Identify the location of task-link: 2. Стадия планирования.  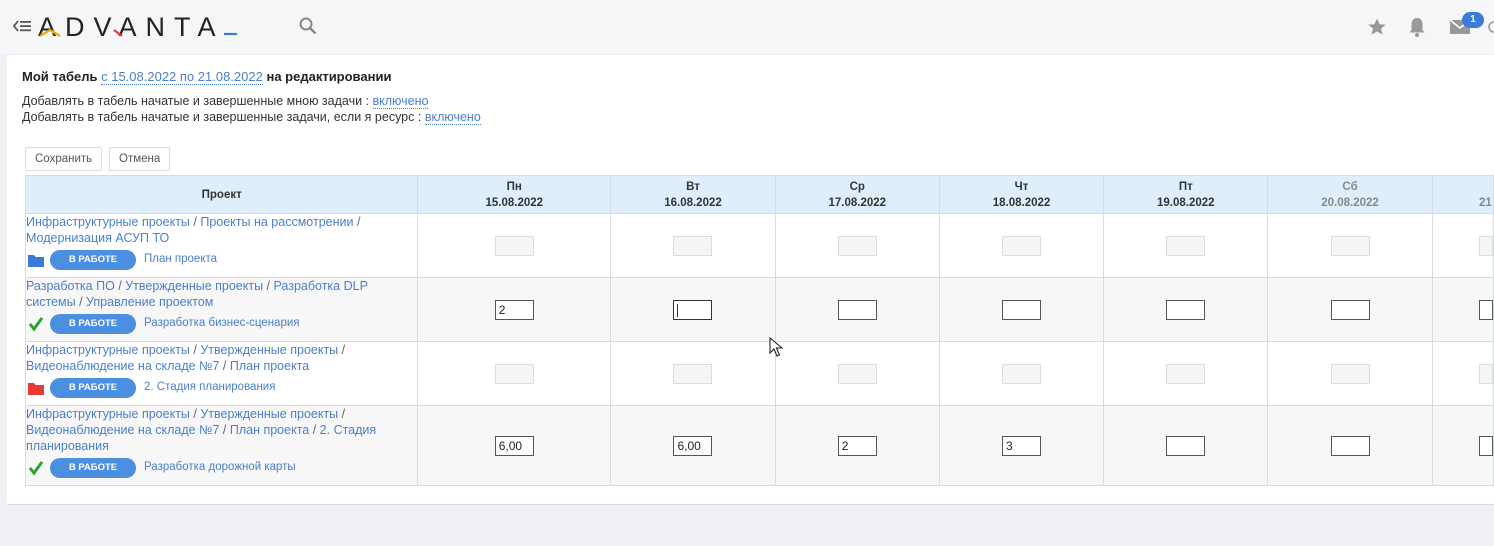
(209, 387).